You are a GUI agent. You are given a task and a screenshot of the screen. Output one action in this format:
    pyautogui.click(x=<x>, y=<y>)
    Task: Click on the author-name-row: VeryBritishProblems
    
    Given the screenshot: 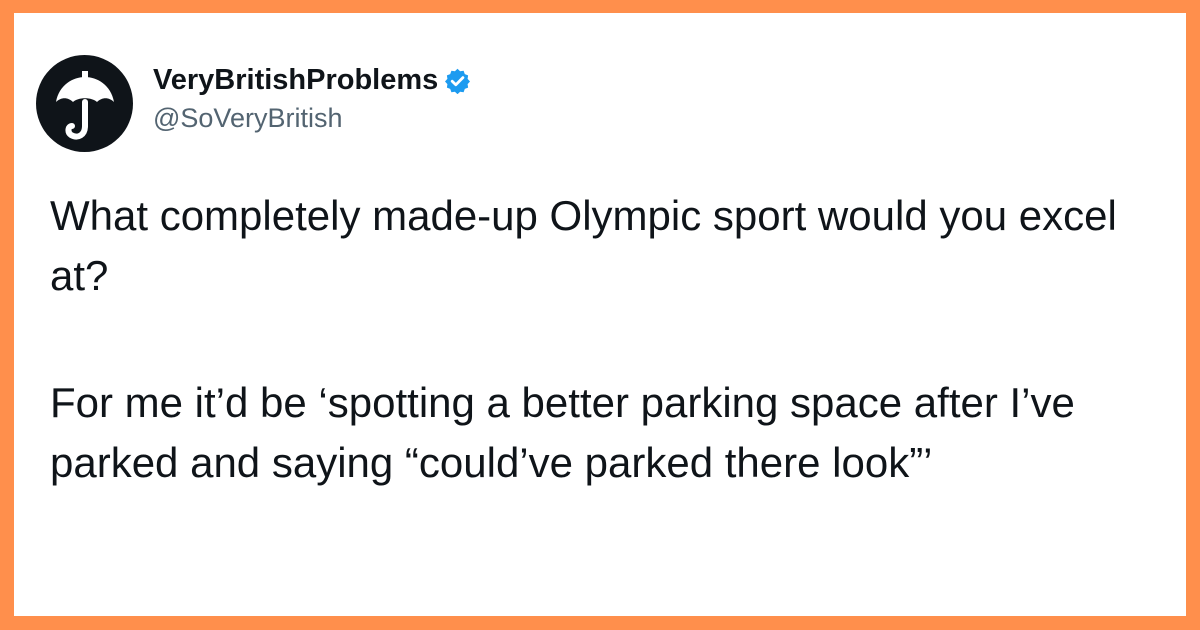 What is the action you would take?
    pyautogui.click(x=312, y=80)
    